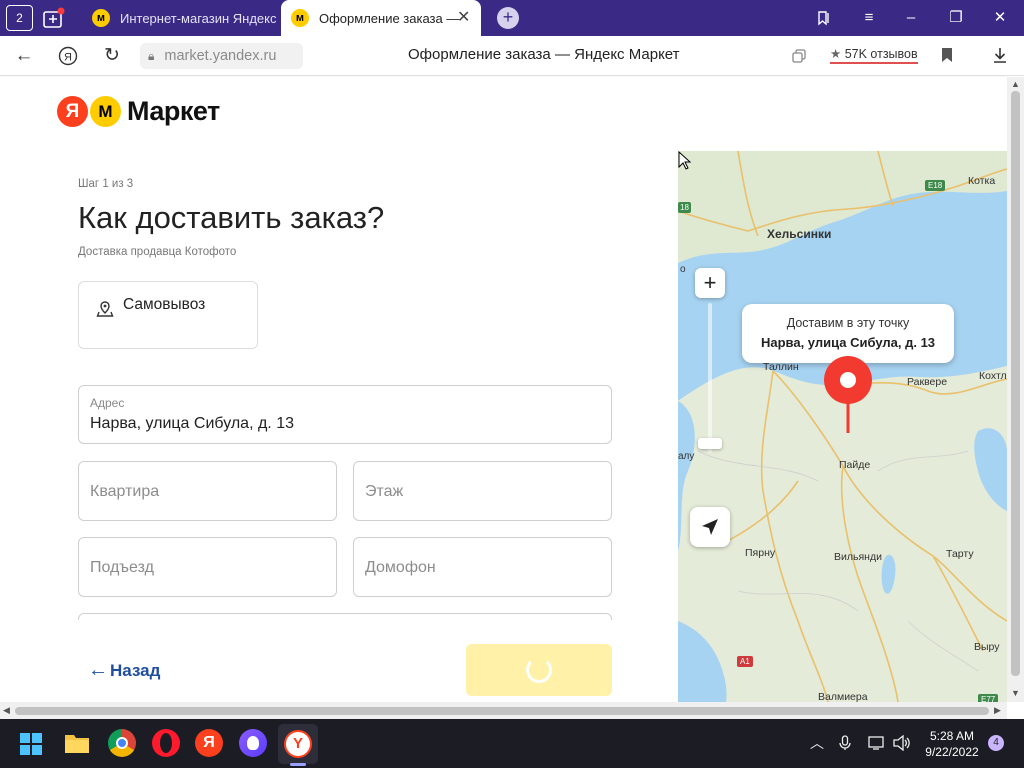 The height and width of the screenshot is (768, 1024). I want to click on close-tab-icon: ✕, so click(463, 18).